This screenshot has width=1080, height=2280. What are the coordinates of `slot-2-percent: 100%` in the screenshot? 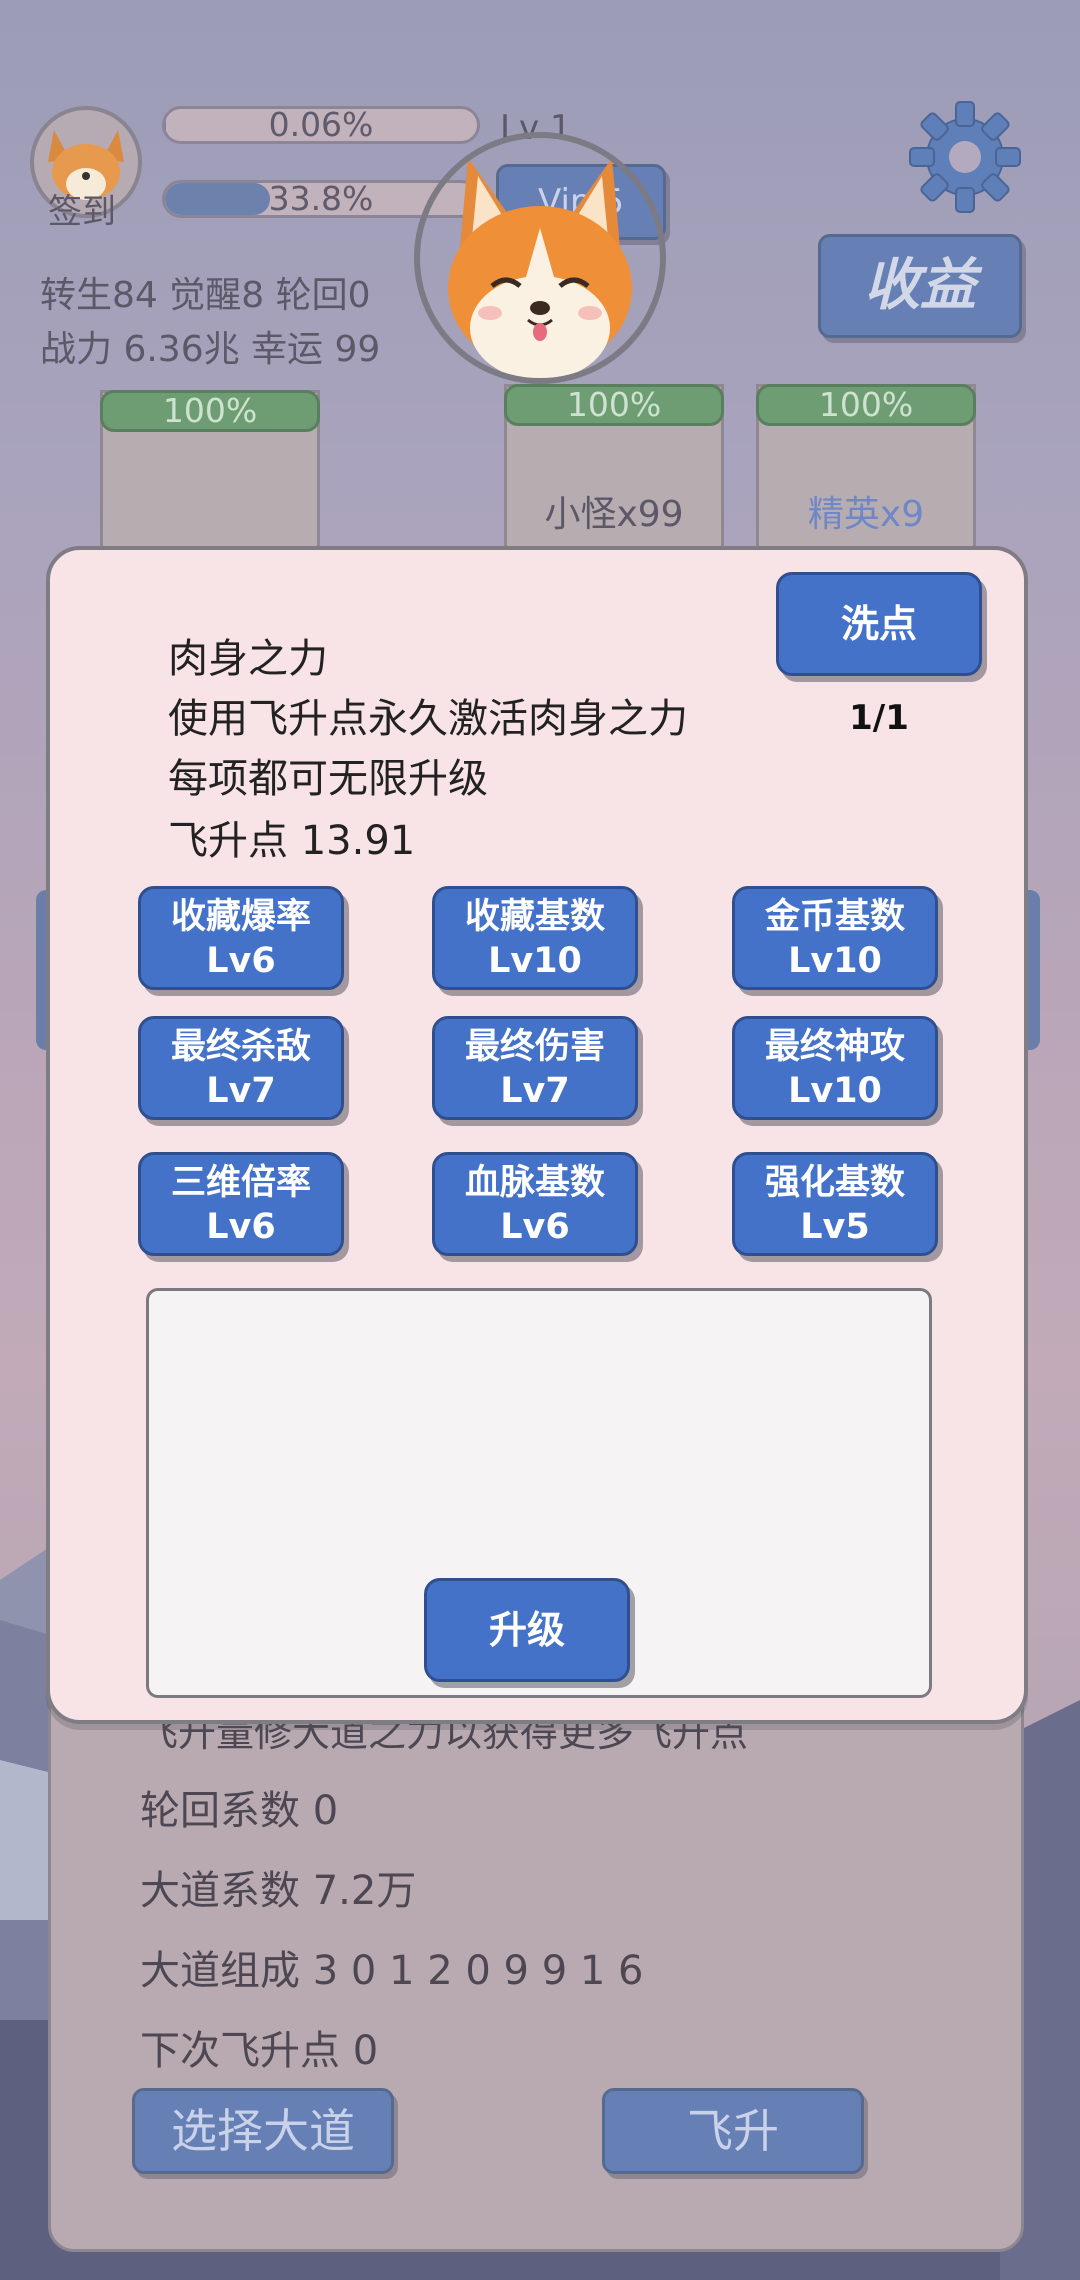 It's located at (614, 405).